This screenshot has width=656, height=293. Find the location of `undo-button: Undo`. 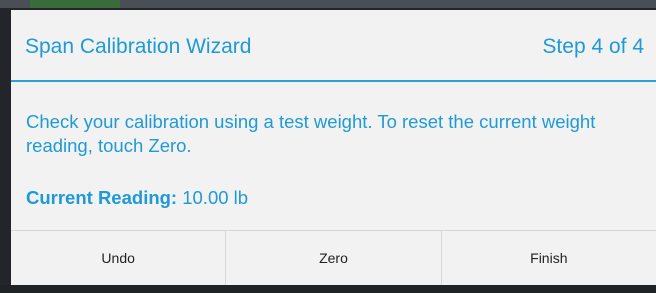

undo-button: Undo is located at coordinates (118, 258).